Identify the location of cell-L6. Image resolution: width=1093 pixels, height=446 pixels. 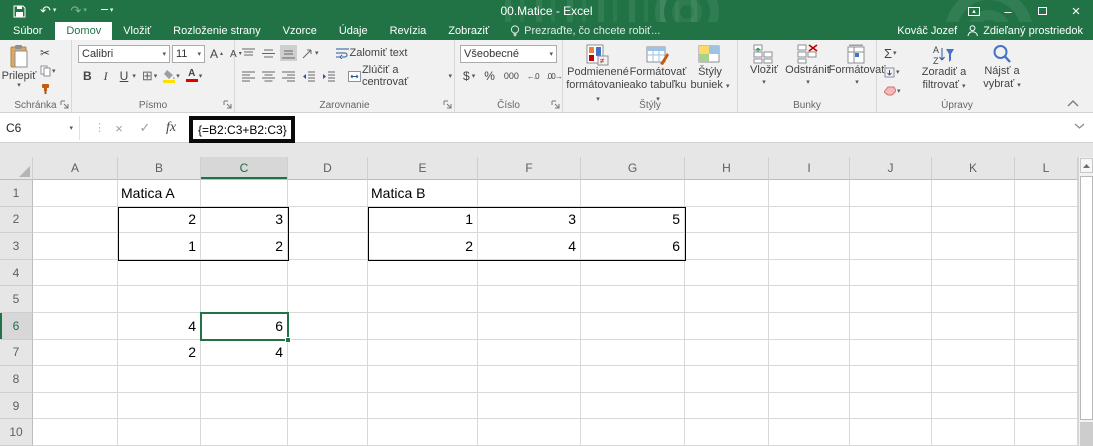
(1046, 326).